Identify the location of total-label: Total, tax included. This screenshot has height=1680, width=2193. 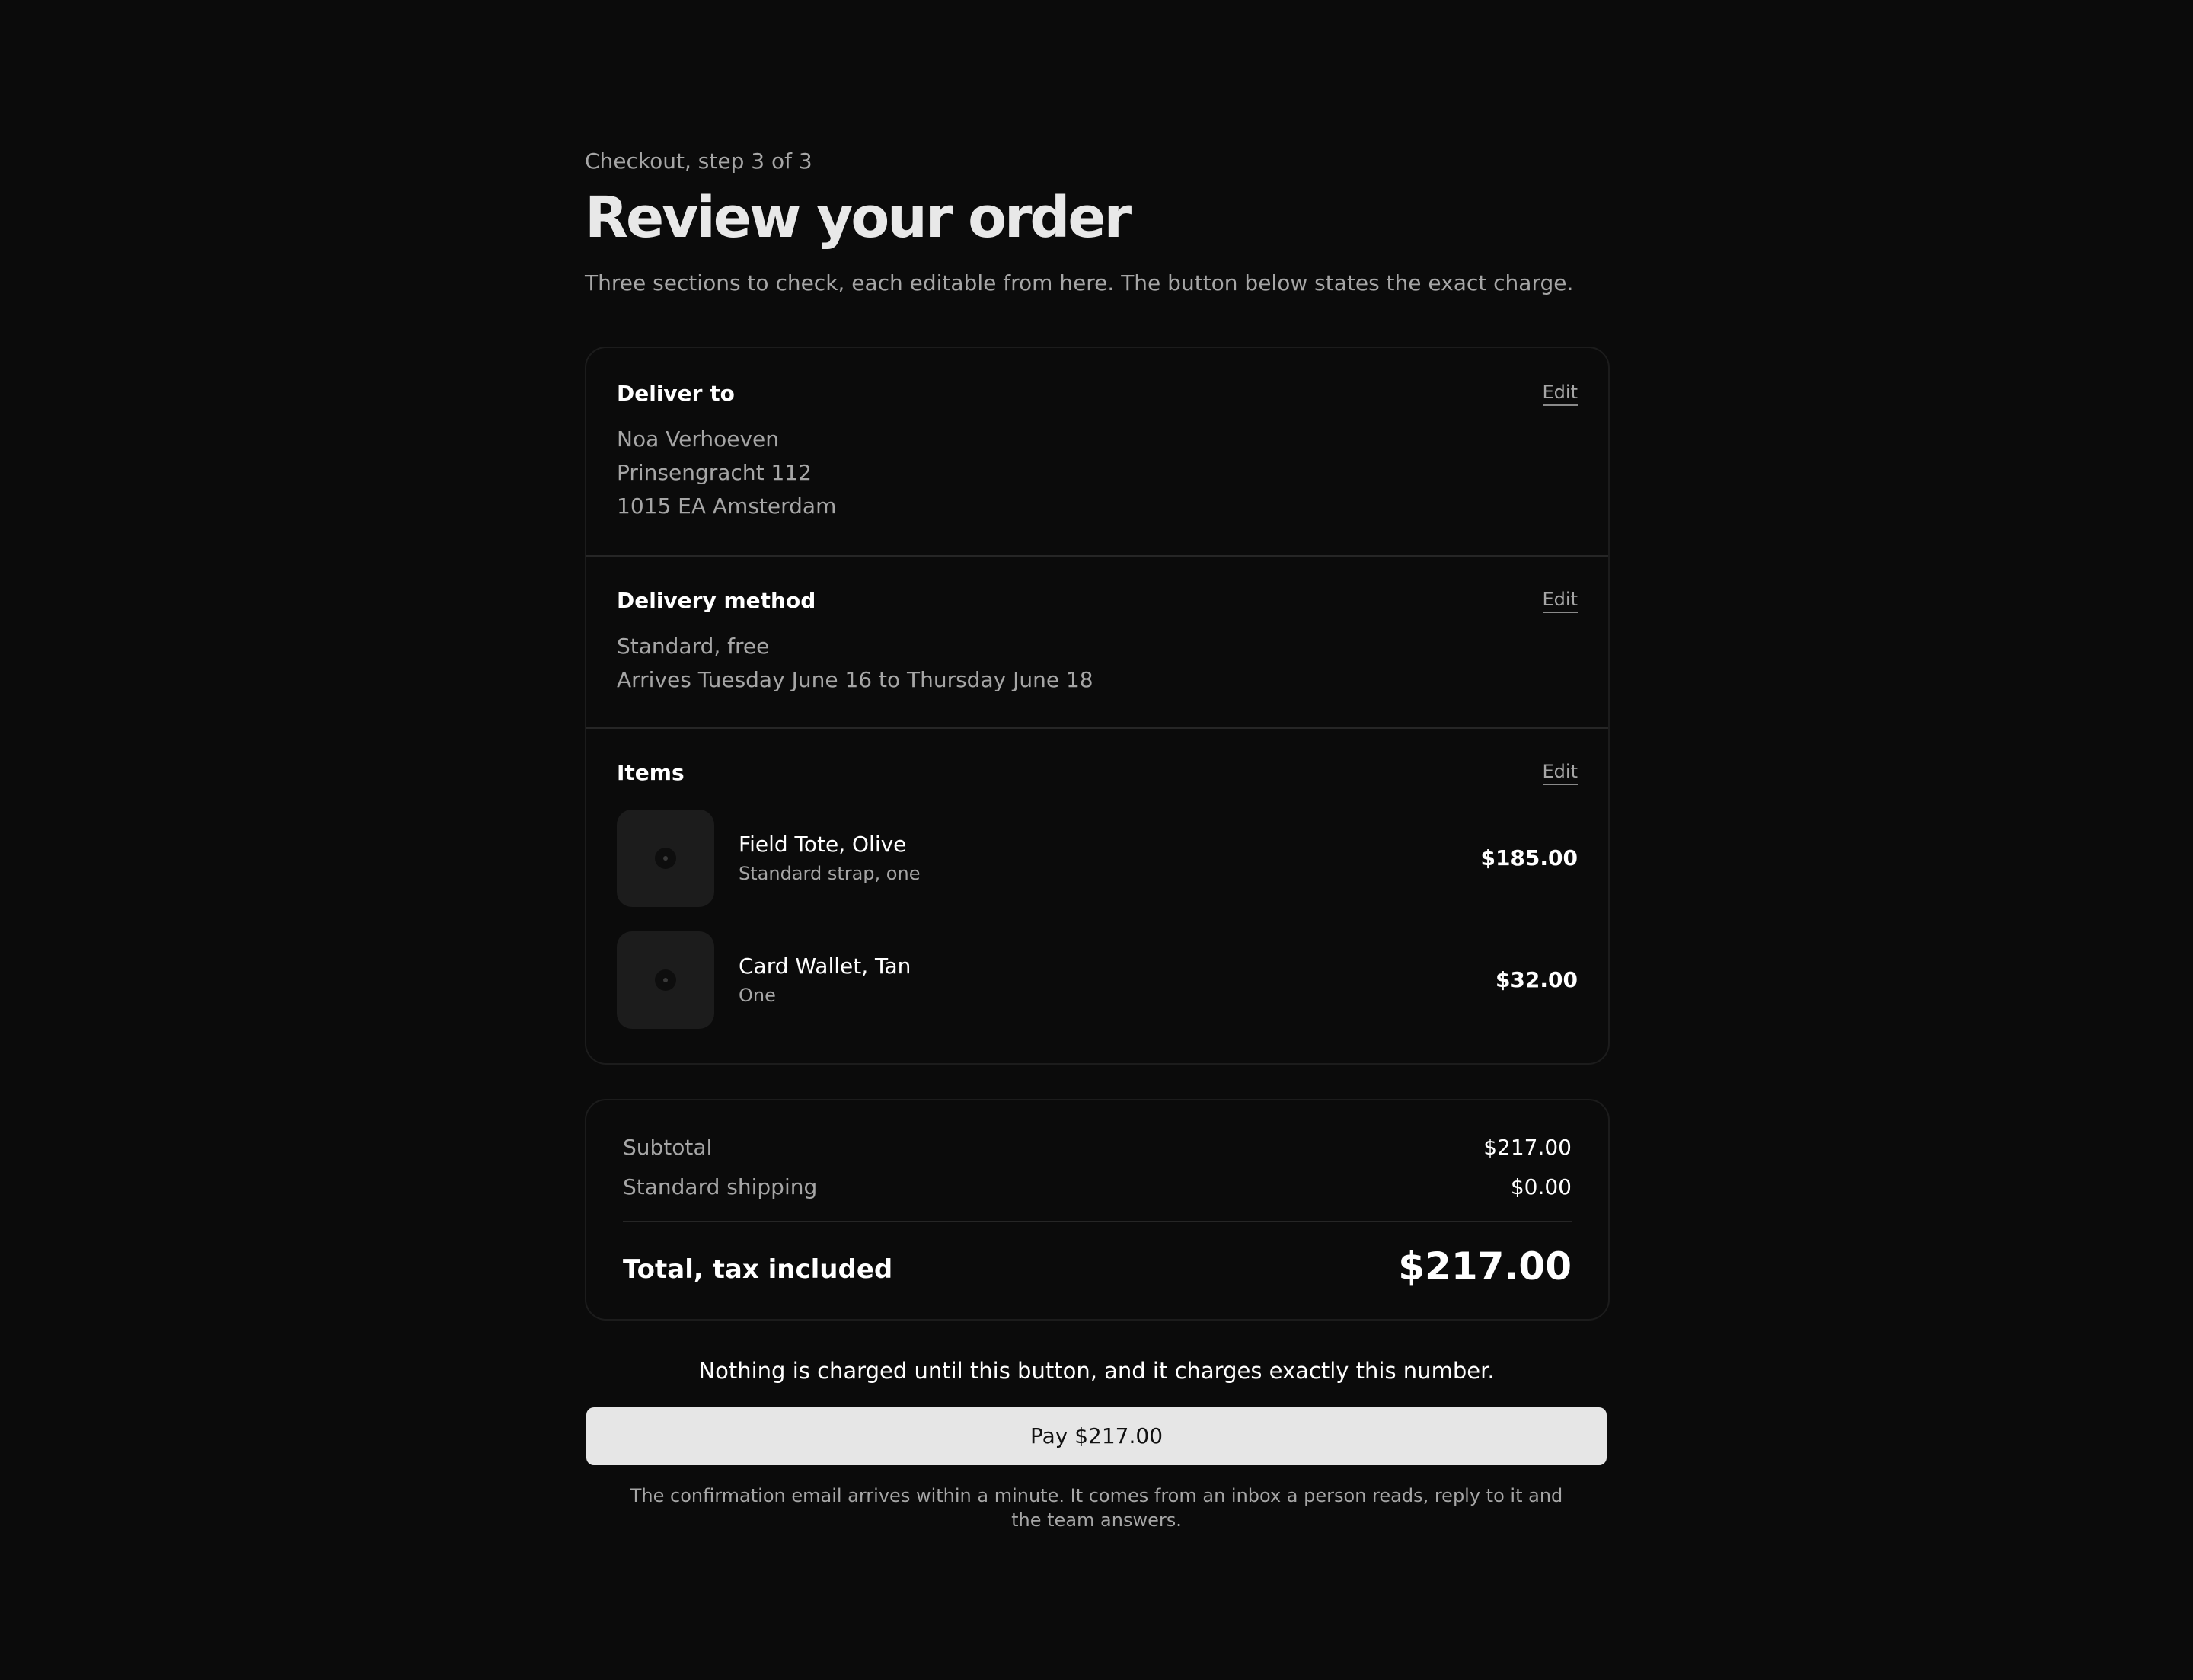
(758, 1269).